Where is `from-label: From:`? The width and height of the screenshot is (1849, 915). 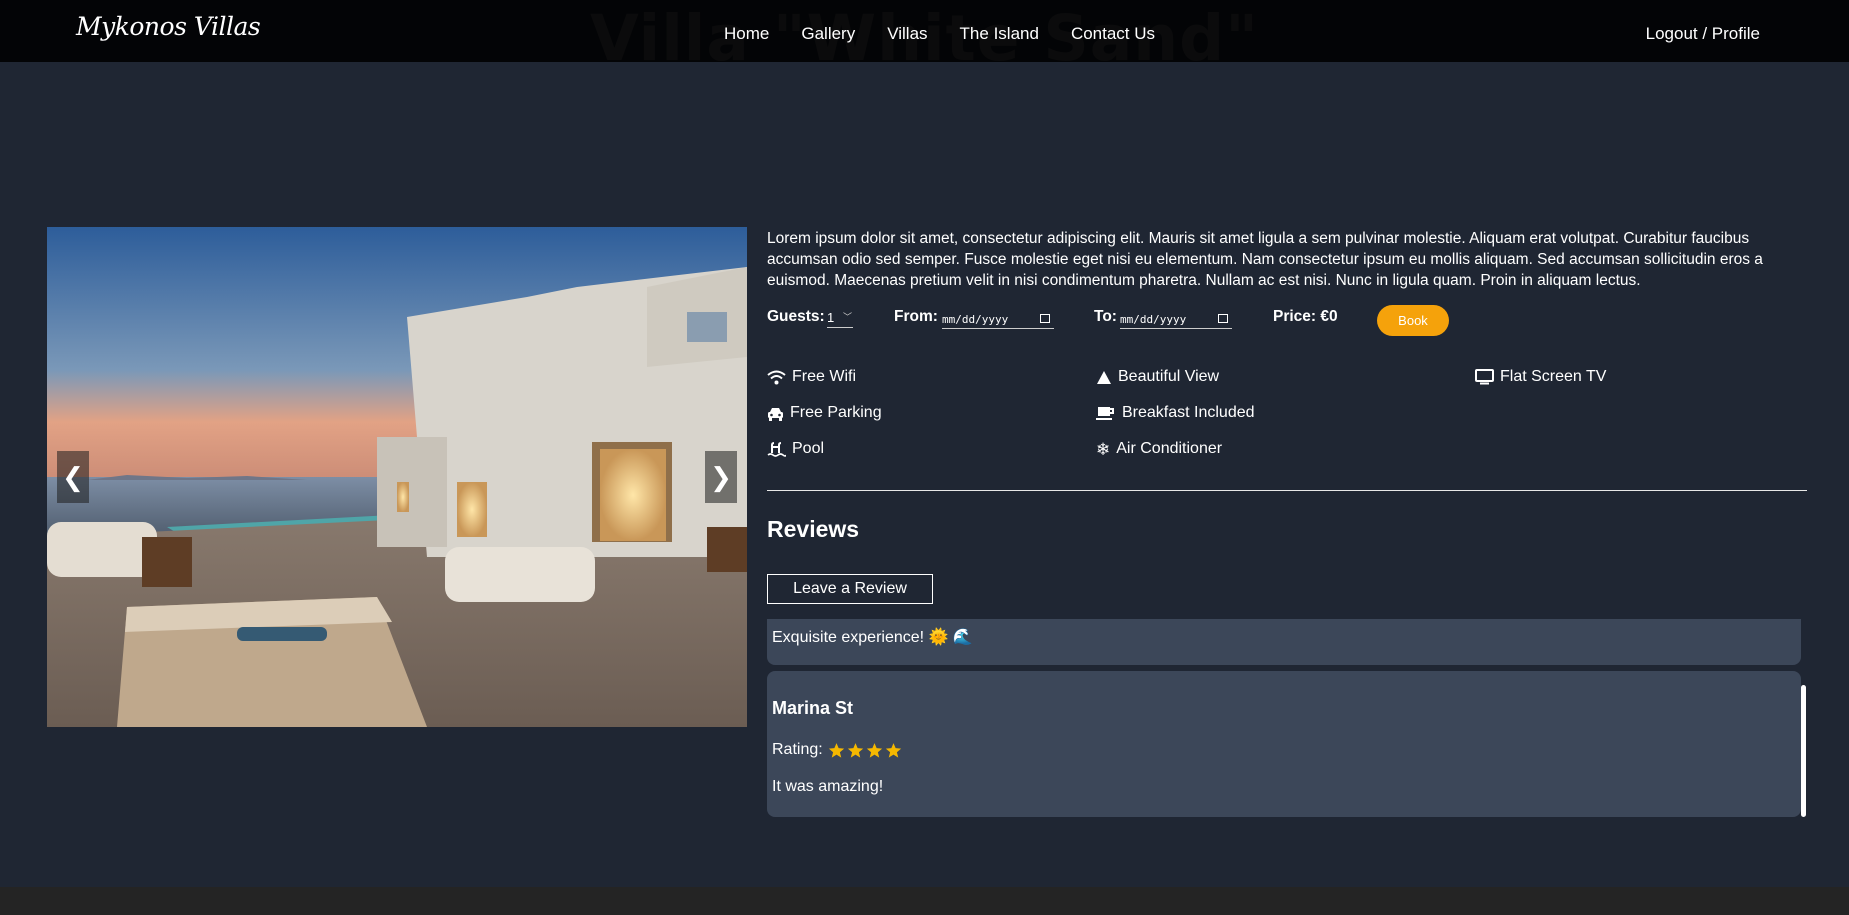 from-label: From: is located at coordinates (916, 316).